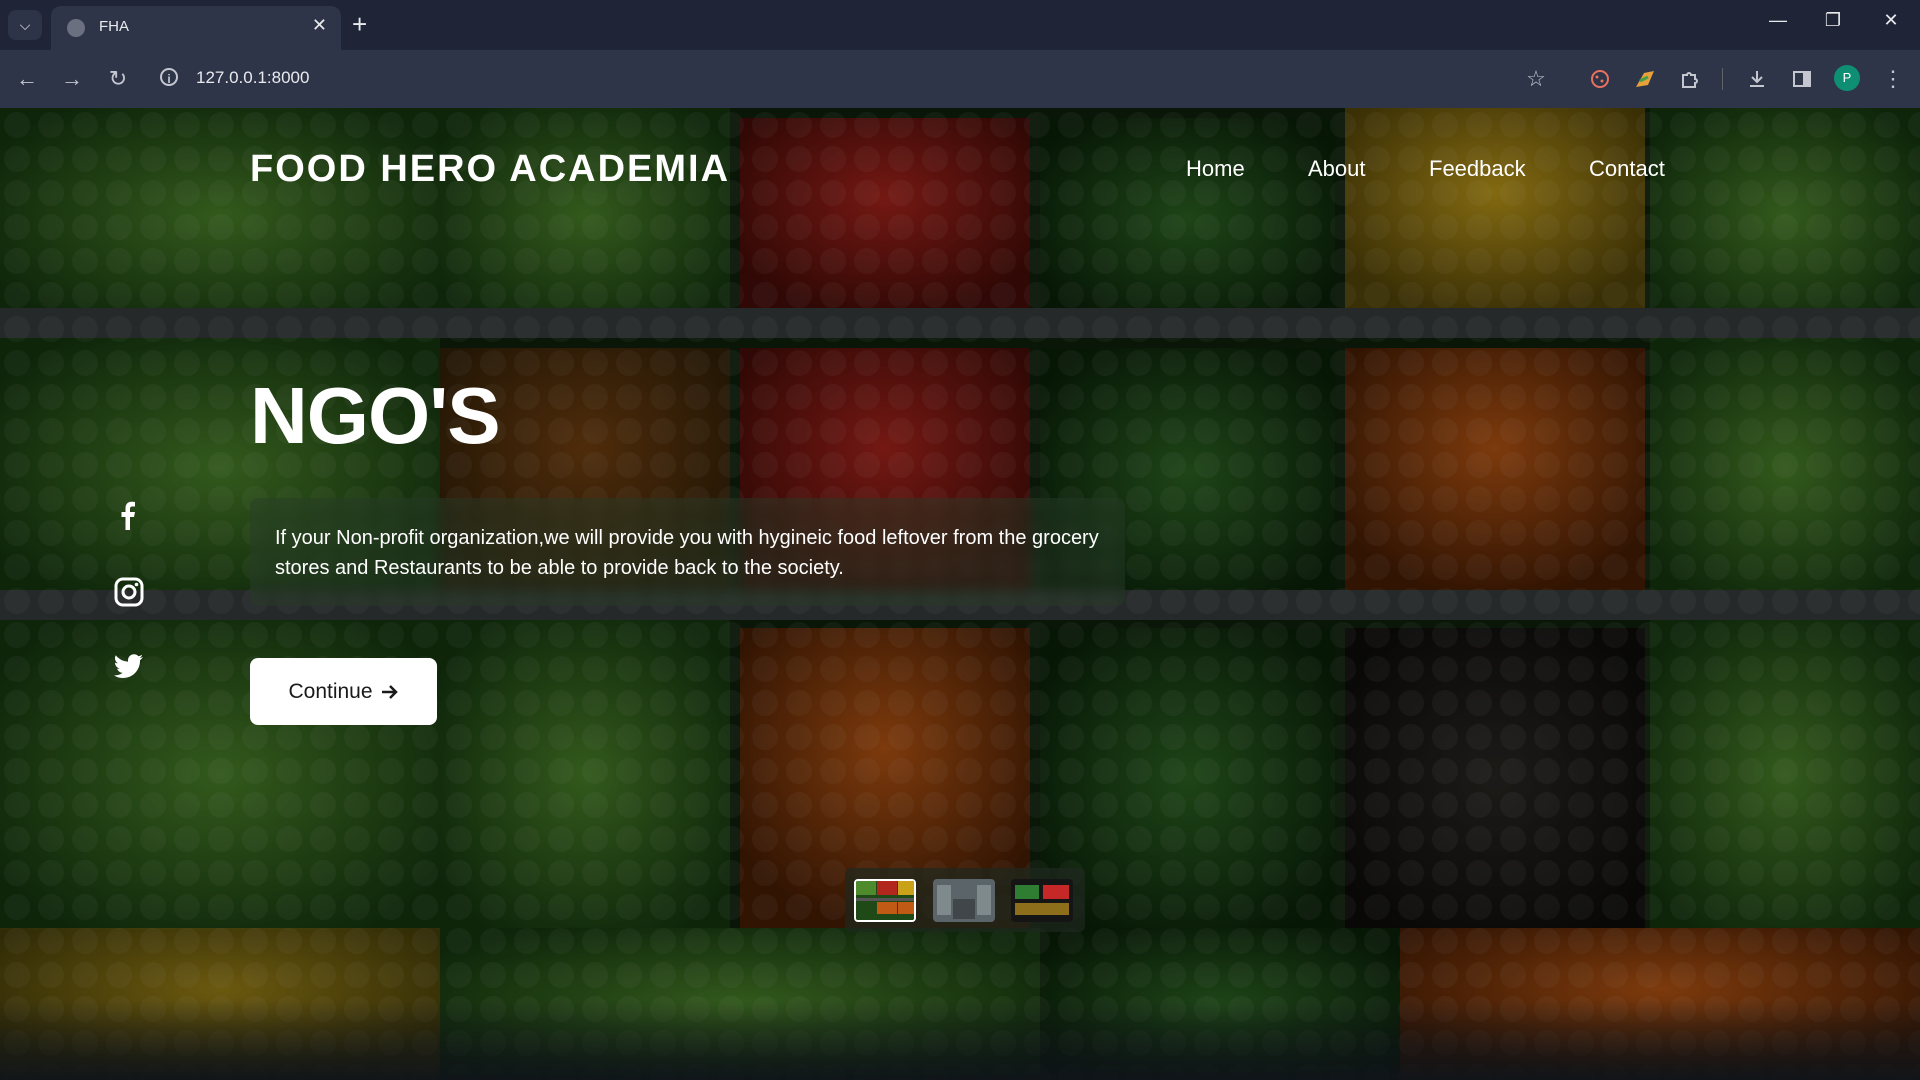 The image size is (1920, 1080). What do you see at coordinates (330, 691) in the screenshot?
I see `continue-label: Continue` at bounding box center [330, 691].